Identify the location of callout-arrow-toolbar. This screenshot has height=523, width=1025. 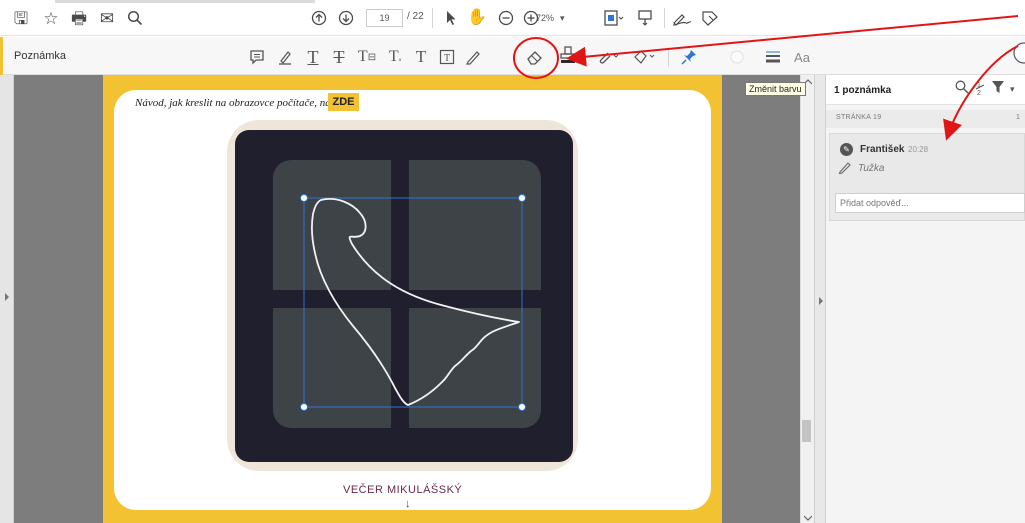
(792, 41).